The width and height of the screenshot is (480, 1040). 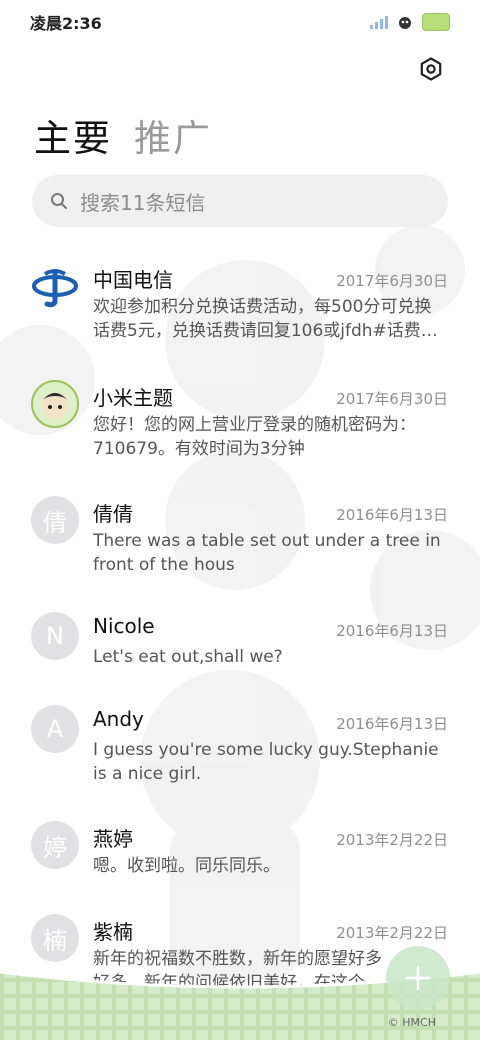 What do you see at coordinates (66, 23) in the screenshot?
I see `status-time: 凌晨2:36` at bounding box center [66, 23].